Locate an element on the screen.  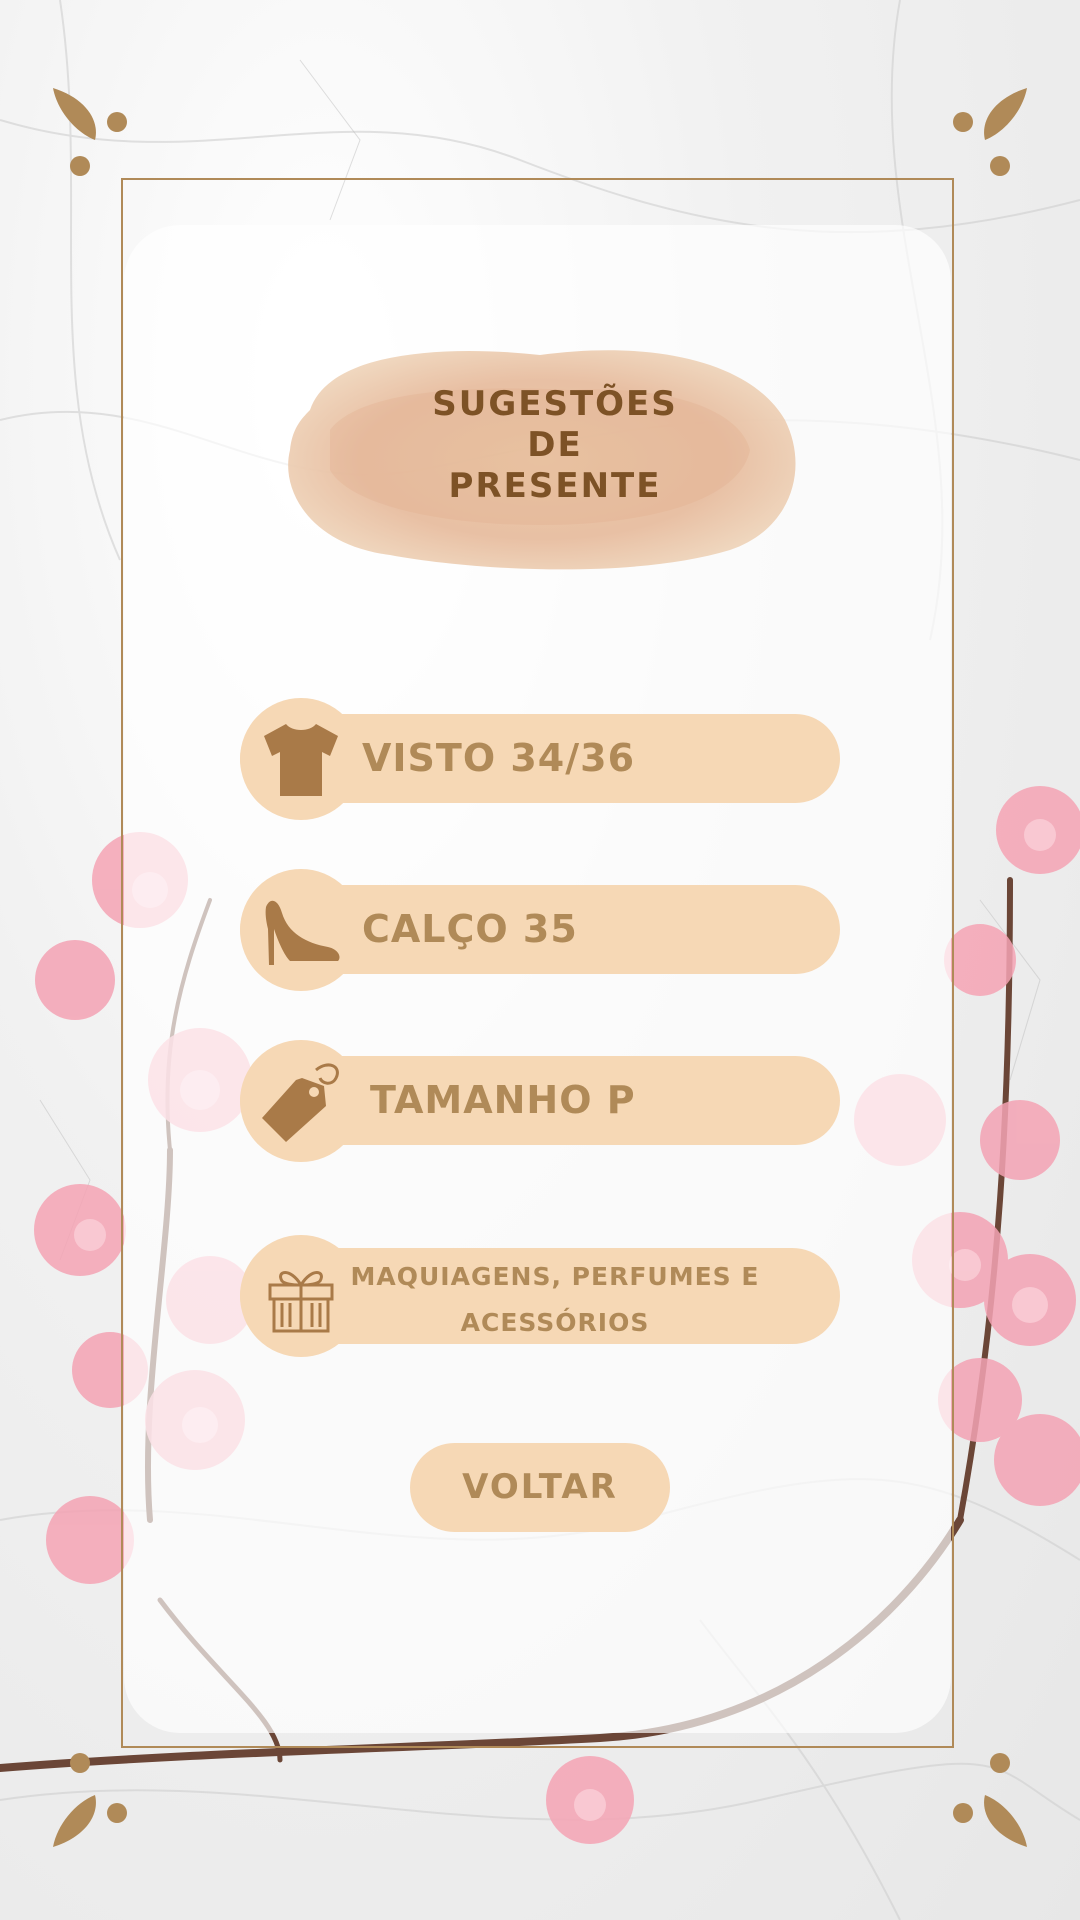
title-line-3: PRESENTE is located at coordinates (555, 486).